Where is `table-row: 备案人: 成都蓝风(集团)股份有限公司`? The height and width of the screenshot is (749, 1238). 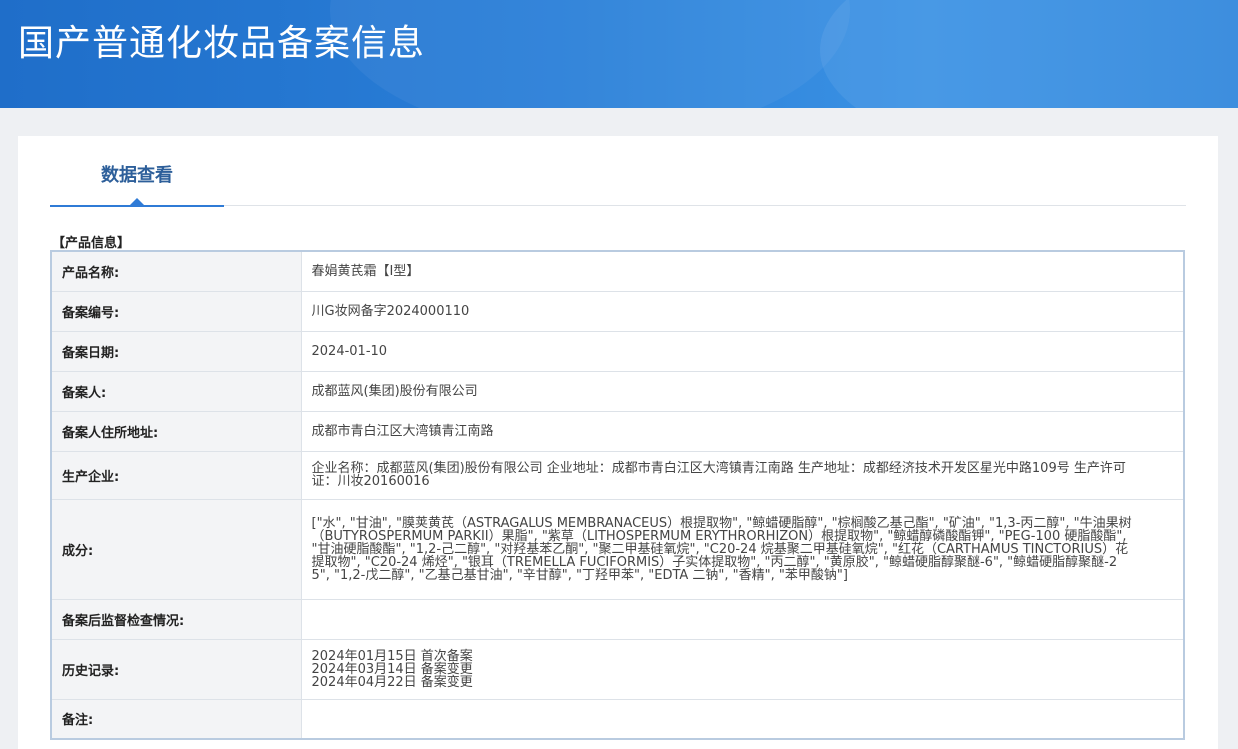
table-row: 备案人: 成都蓝风(集团)股份有限公司 is located at coordinates (617, 391).